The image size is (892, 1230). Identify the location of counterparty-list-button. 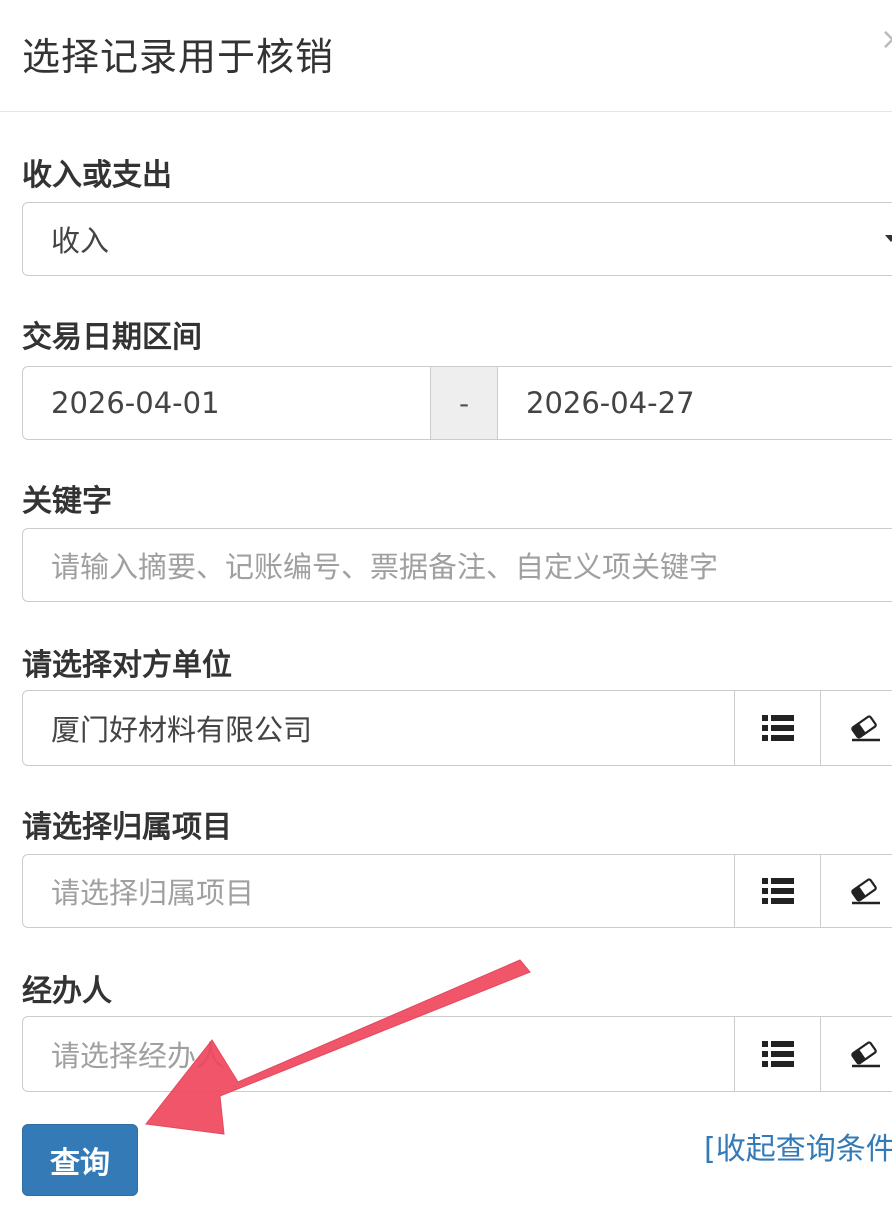
(777, 728).